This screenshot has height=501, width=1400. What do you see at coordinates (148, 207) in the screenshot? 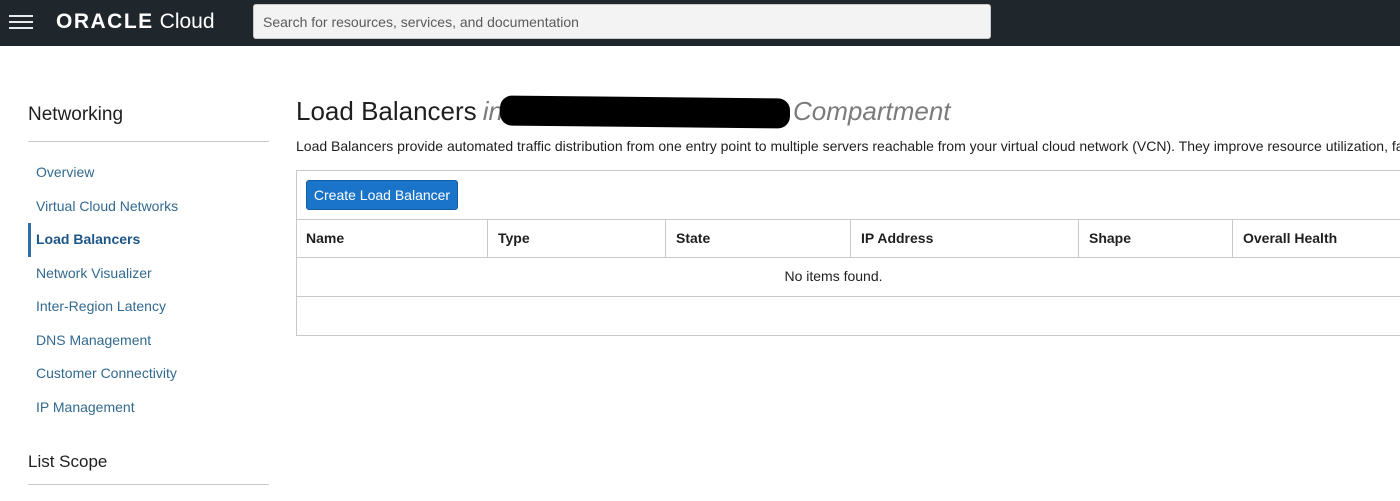
I see `sidebar-item-virtual-cloud-networks: Virtual Cloud Networks` at bounding box center [148, 207].